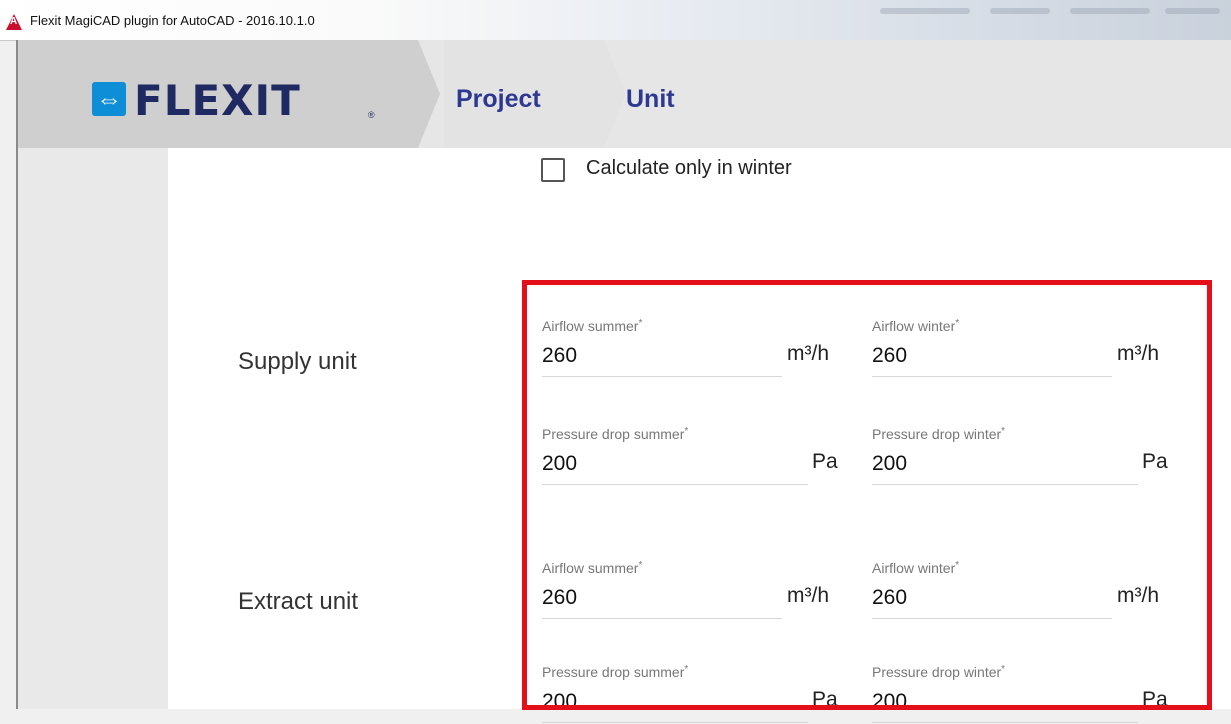 The height and width of the screenshot is (724, 1231). I want to click on wizard-header: ⇔ FLEXIT ® Project Unit, so click(624, 94).